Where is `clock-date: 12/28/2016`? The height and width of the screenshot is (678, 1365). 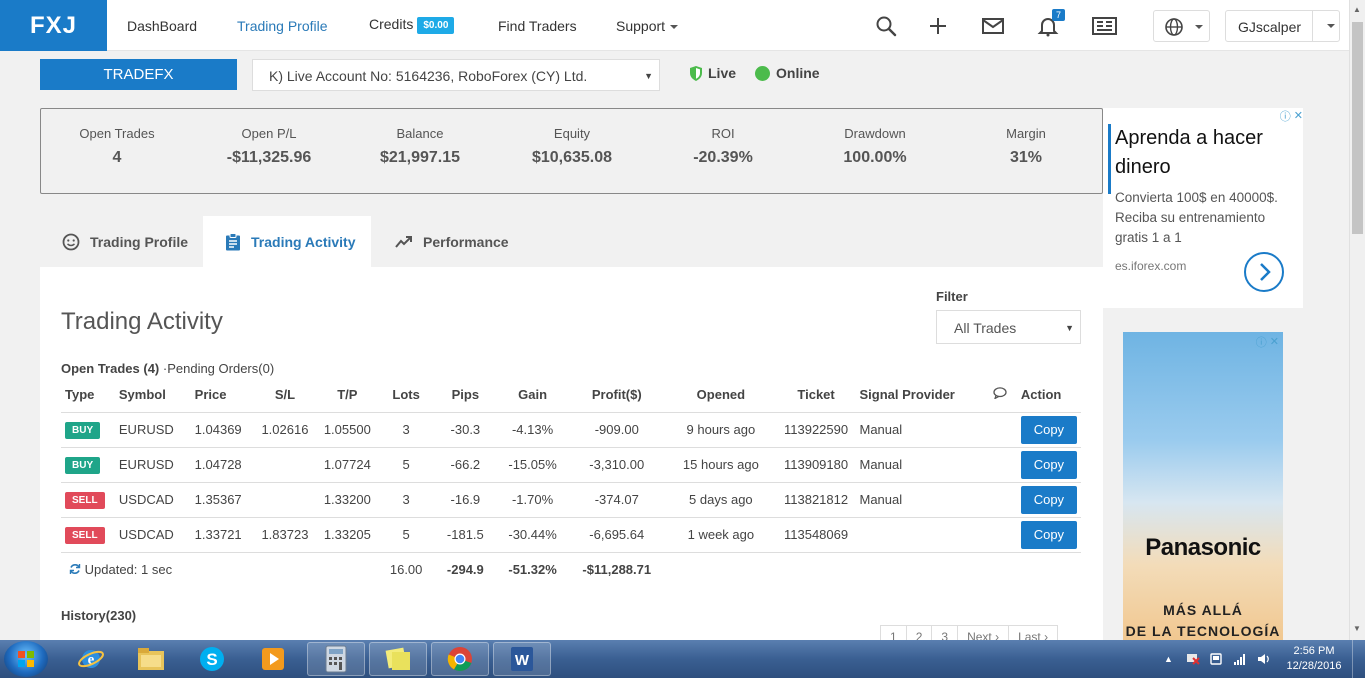
clock-date: 12/28/2016 is located at coordinates (1314, 666).